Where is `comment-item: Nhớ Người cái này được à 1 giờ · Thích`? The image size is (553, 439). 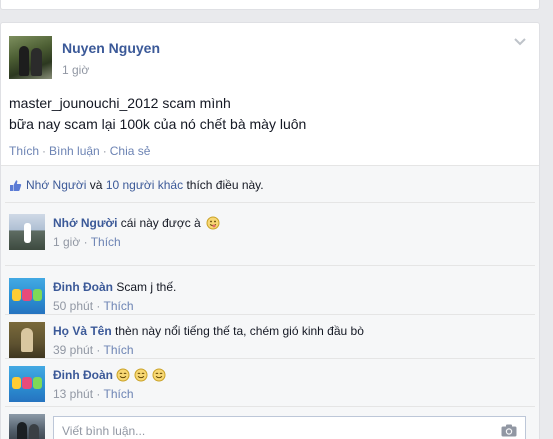 comment-item: Nhớ Người cái này được à 1 giờ · Thích is located at coordinates (272, 236).